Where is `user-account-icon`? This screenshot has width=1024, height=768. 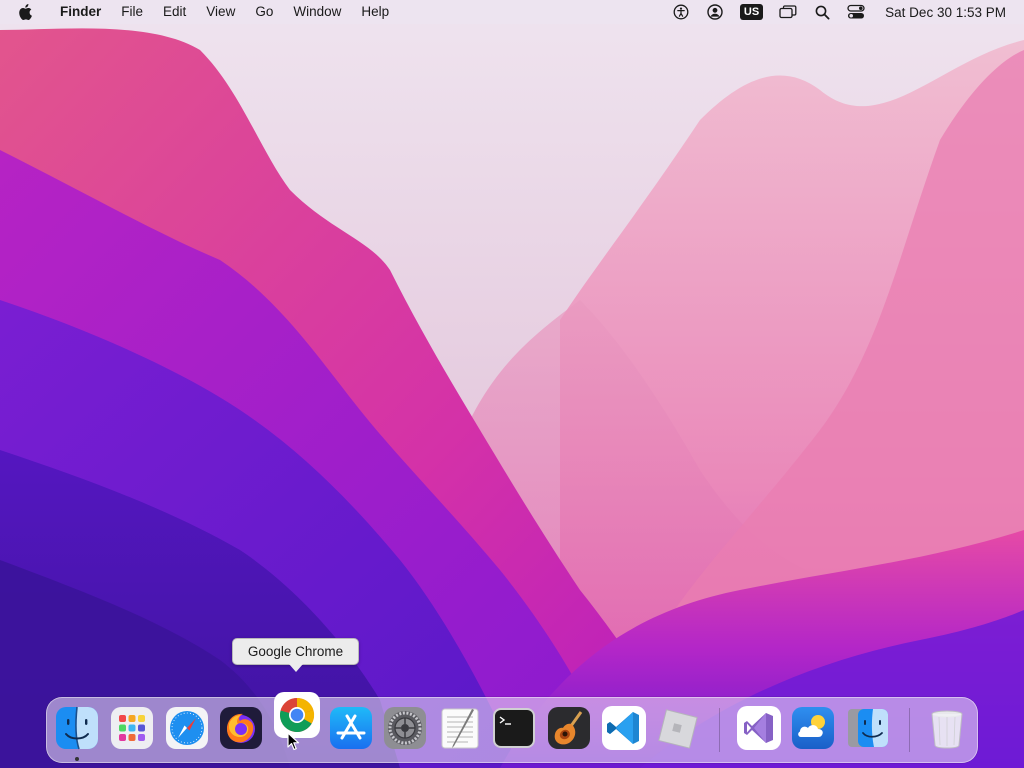
user-account-icon is located at coordinates (715, 12).